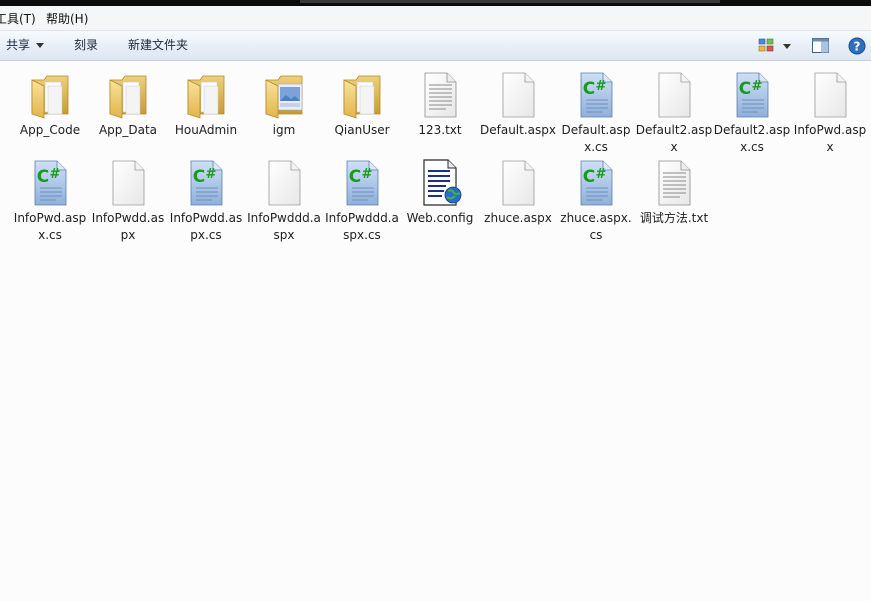 The image size is (871, 601). I want to click on file-item: InfoPwddd.aspx.cs, so click(362, 201).